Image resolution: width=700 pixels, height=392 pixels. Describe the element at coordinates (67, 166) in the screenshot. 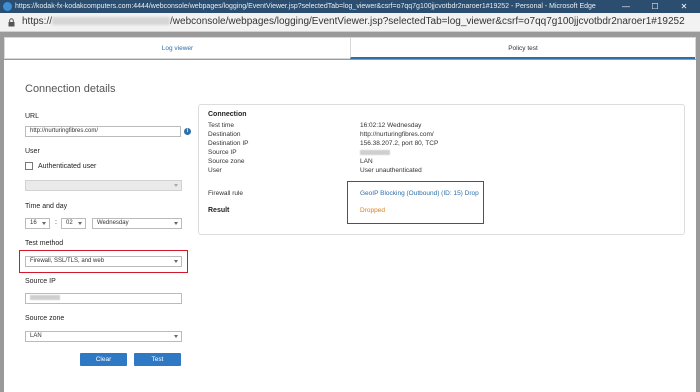

I see `authenticated-user-label: Authenticated user` at that location.